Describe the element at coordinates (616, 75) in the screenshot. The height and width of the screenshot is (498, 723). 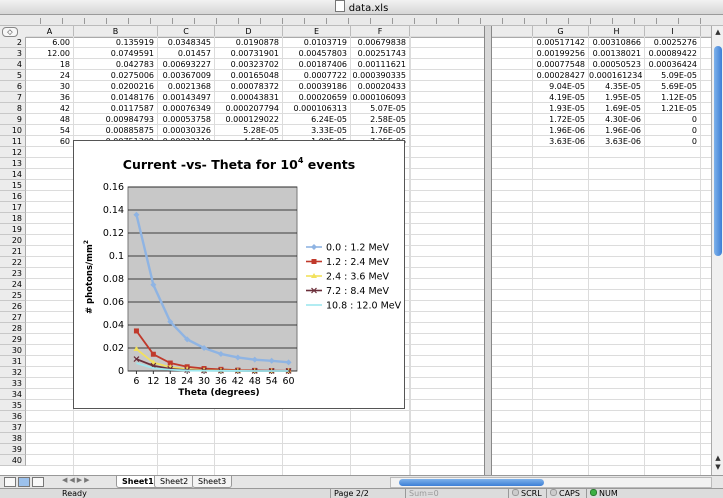
I see `cell: 0.000161234` at that location.